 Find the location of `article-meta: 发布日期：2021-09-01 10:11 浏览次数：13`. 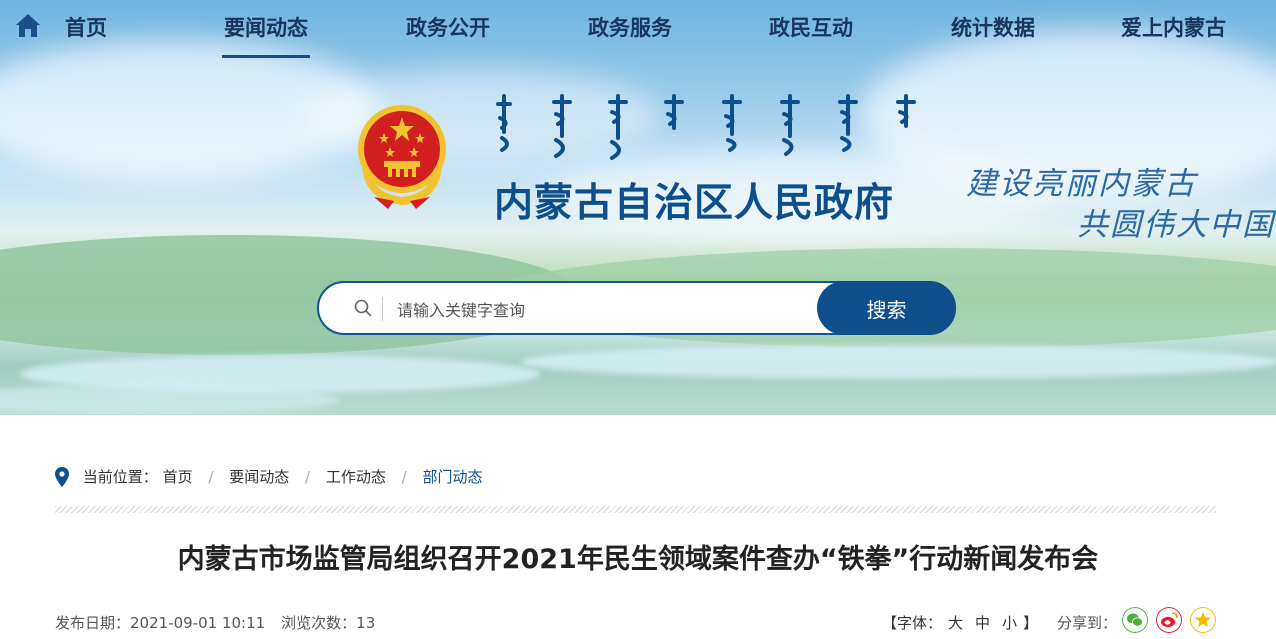

article-meta: 发布日期：2021-09-01 10:11 浏览次数：13 is located at coordinates (215, 622).